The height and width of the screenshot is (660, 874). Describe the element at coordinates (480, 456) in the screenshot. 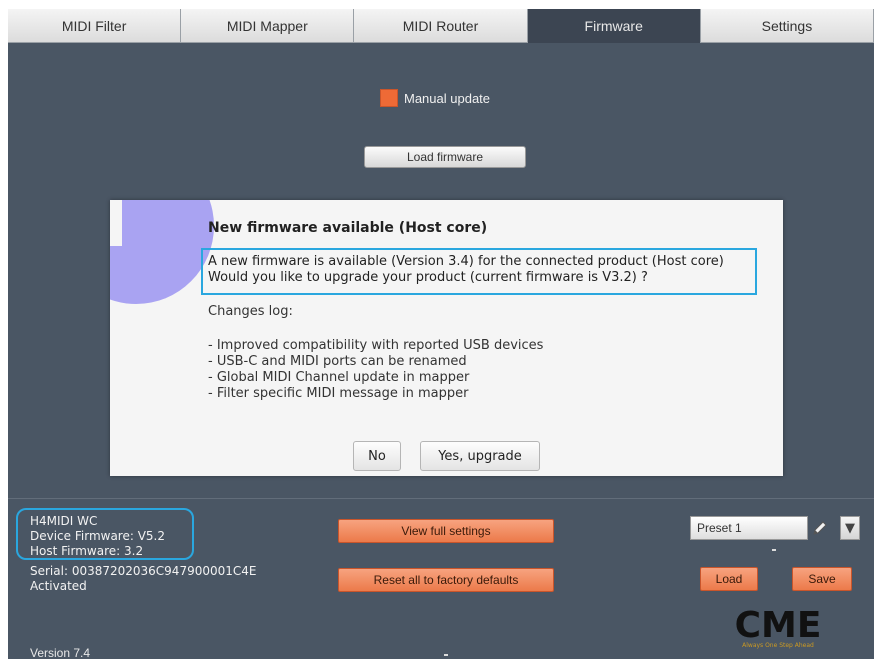

I see `yes-upgrade-button: Yes, upgrade` at that location.